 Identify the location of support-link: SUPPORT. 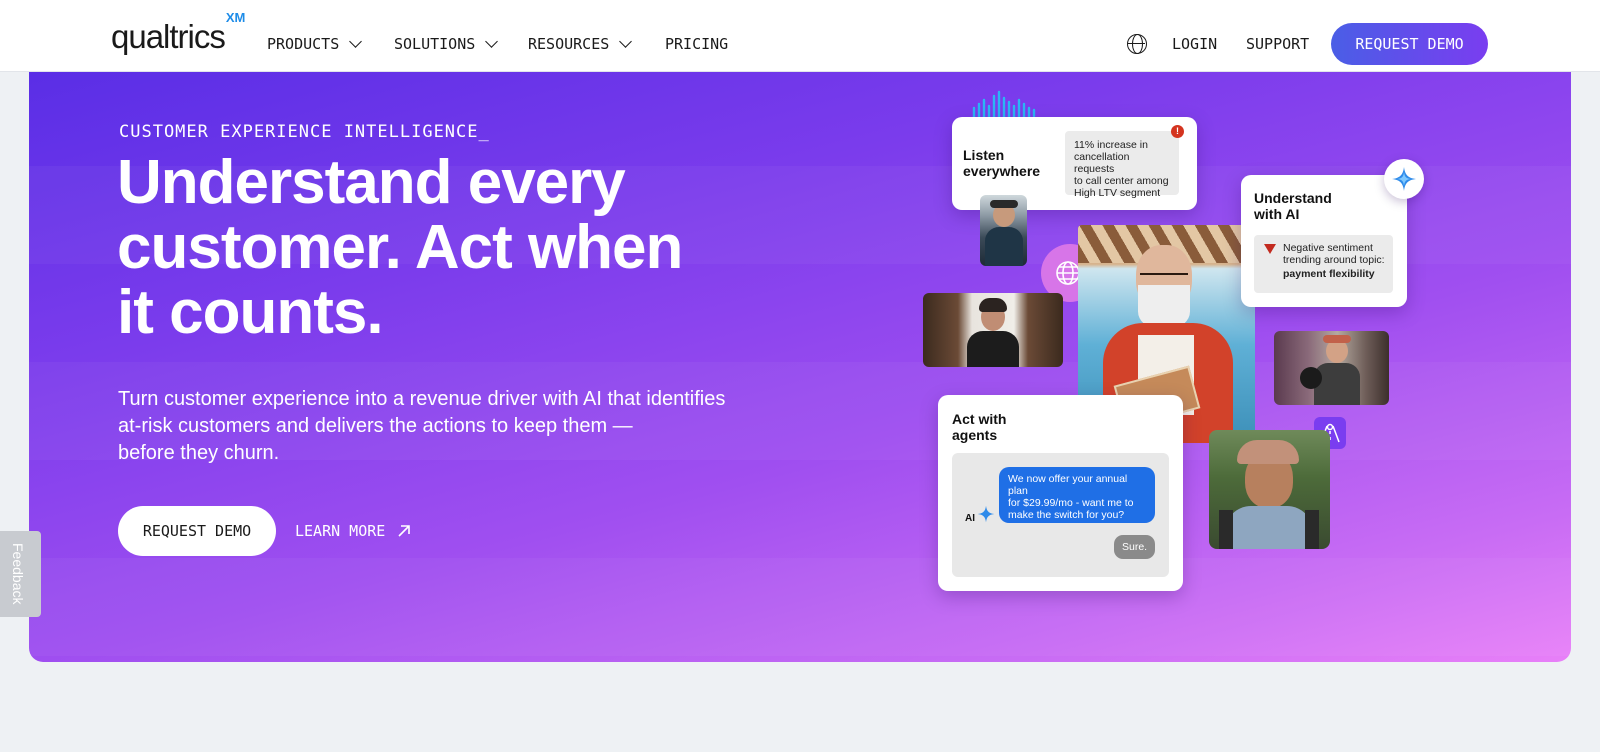
(1277, 44).